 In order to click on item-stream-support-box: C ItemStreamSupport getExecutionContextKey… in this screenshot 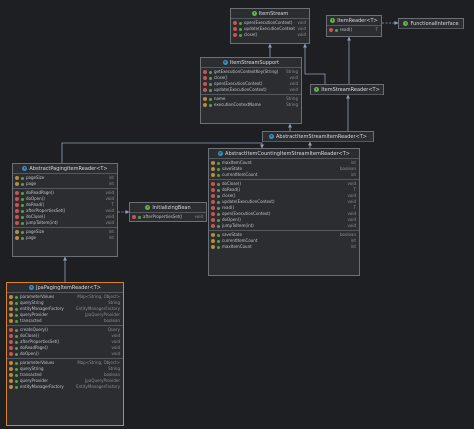, I will do `click(251, 90)`.